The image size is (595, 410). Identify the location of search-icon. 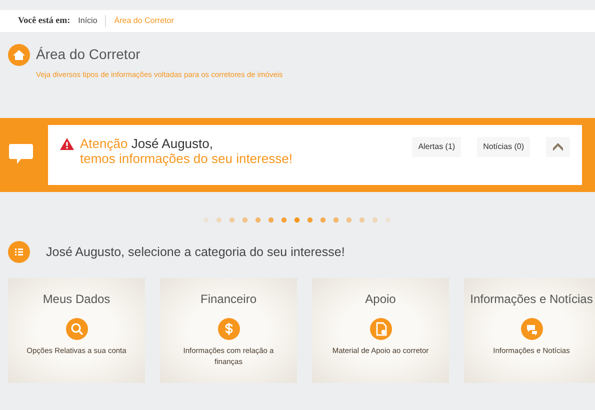
(77, 329).